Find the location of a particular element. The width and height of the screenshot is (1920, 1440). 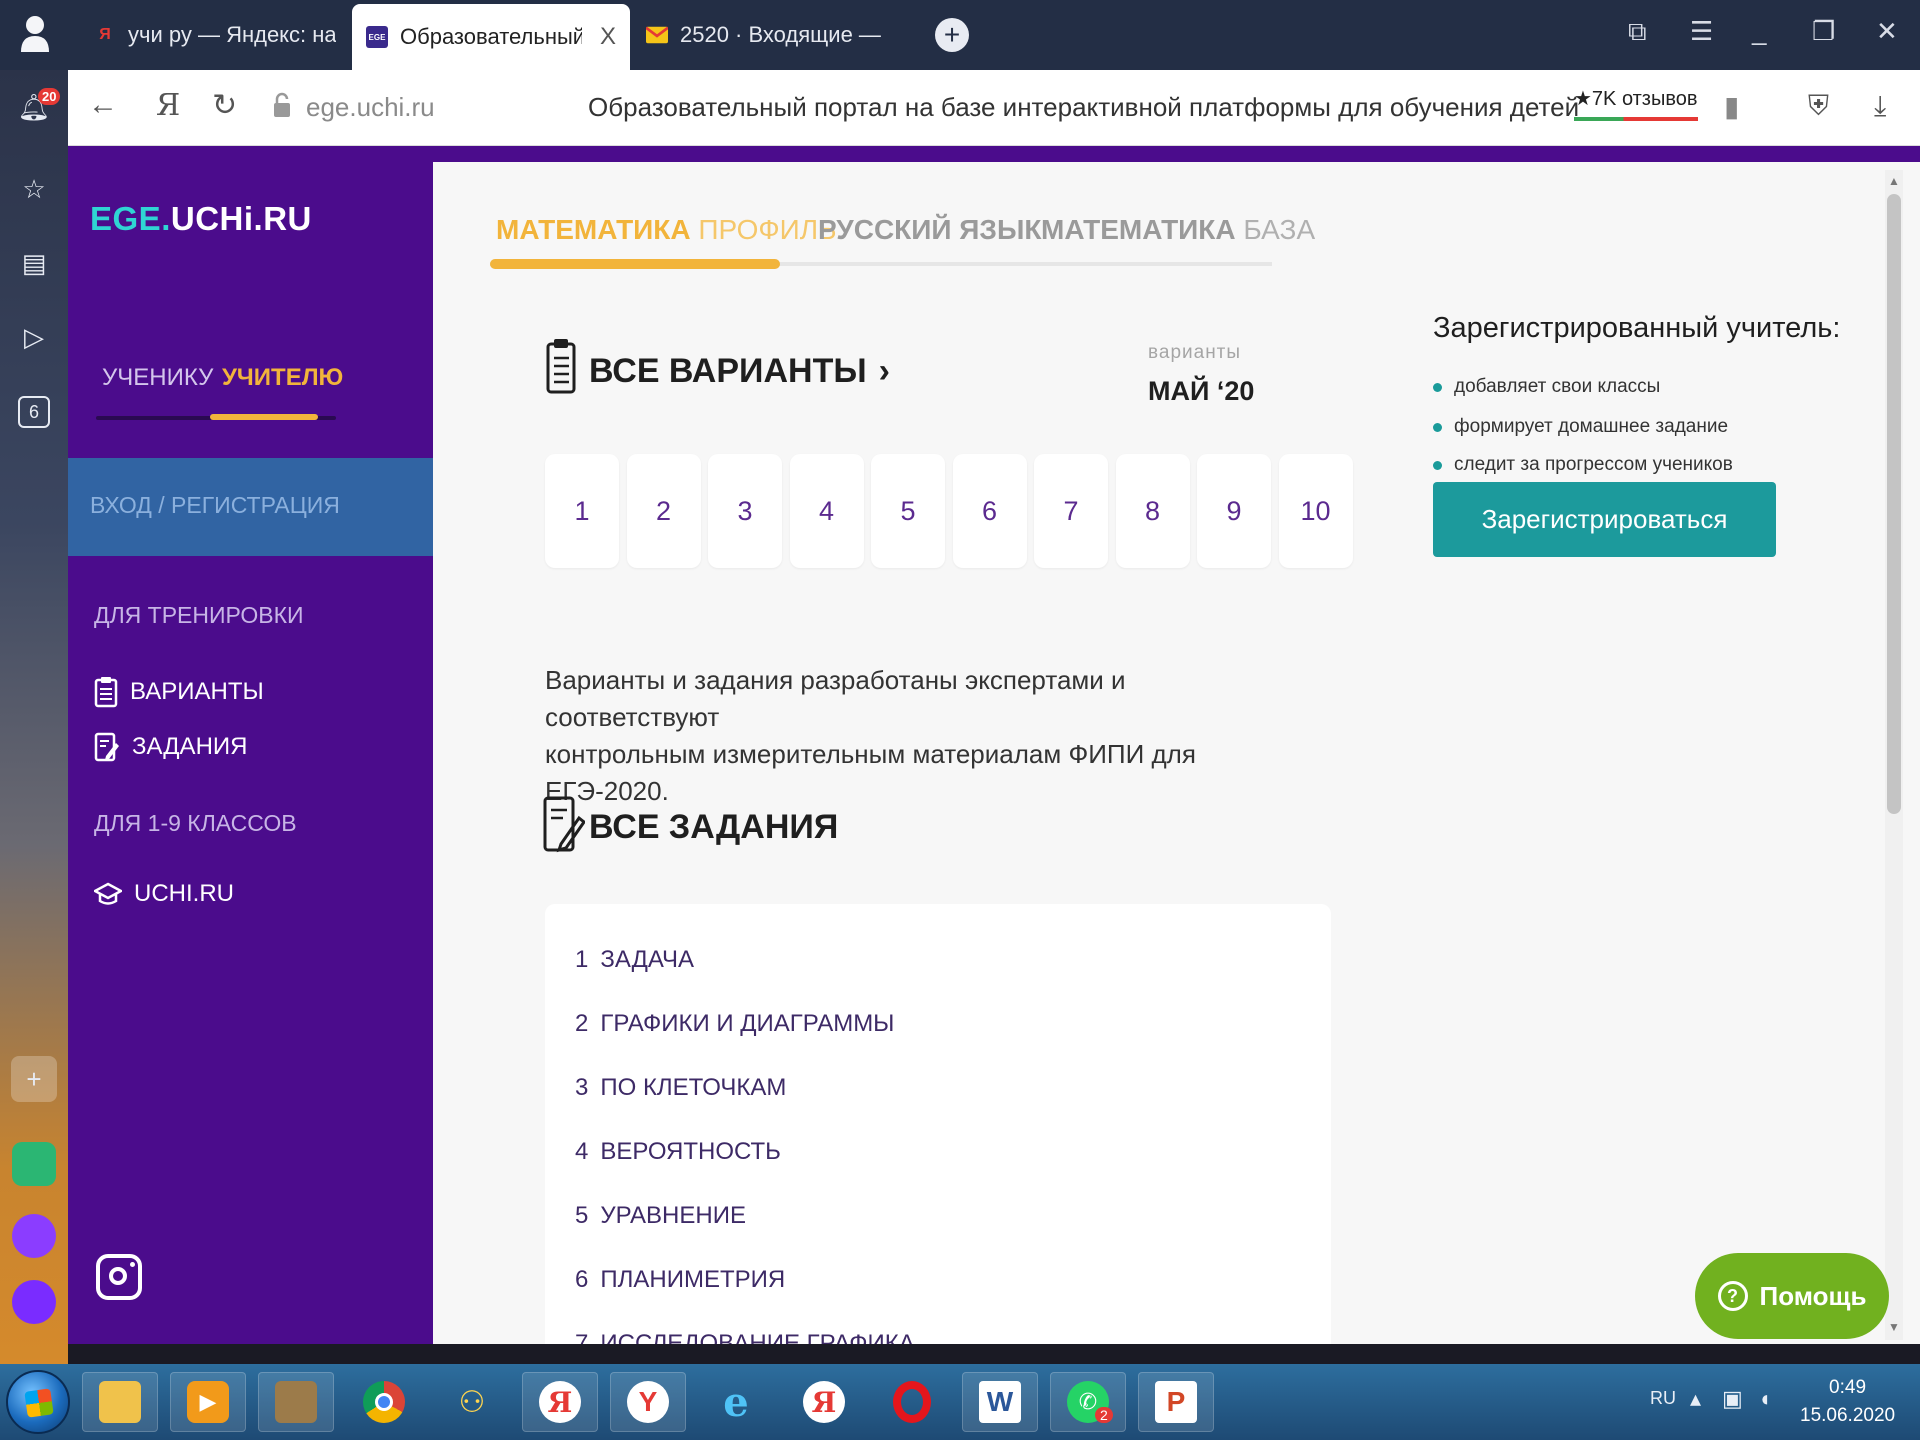

messenger-app-icon is located at coordinates (34, 1164).